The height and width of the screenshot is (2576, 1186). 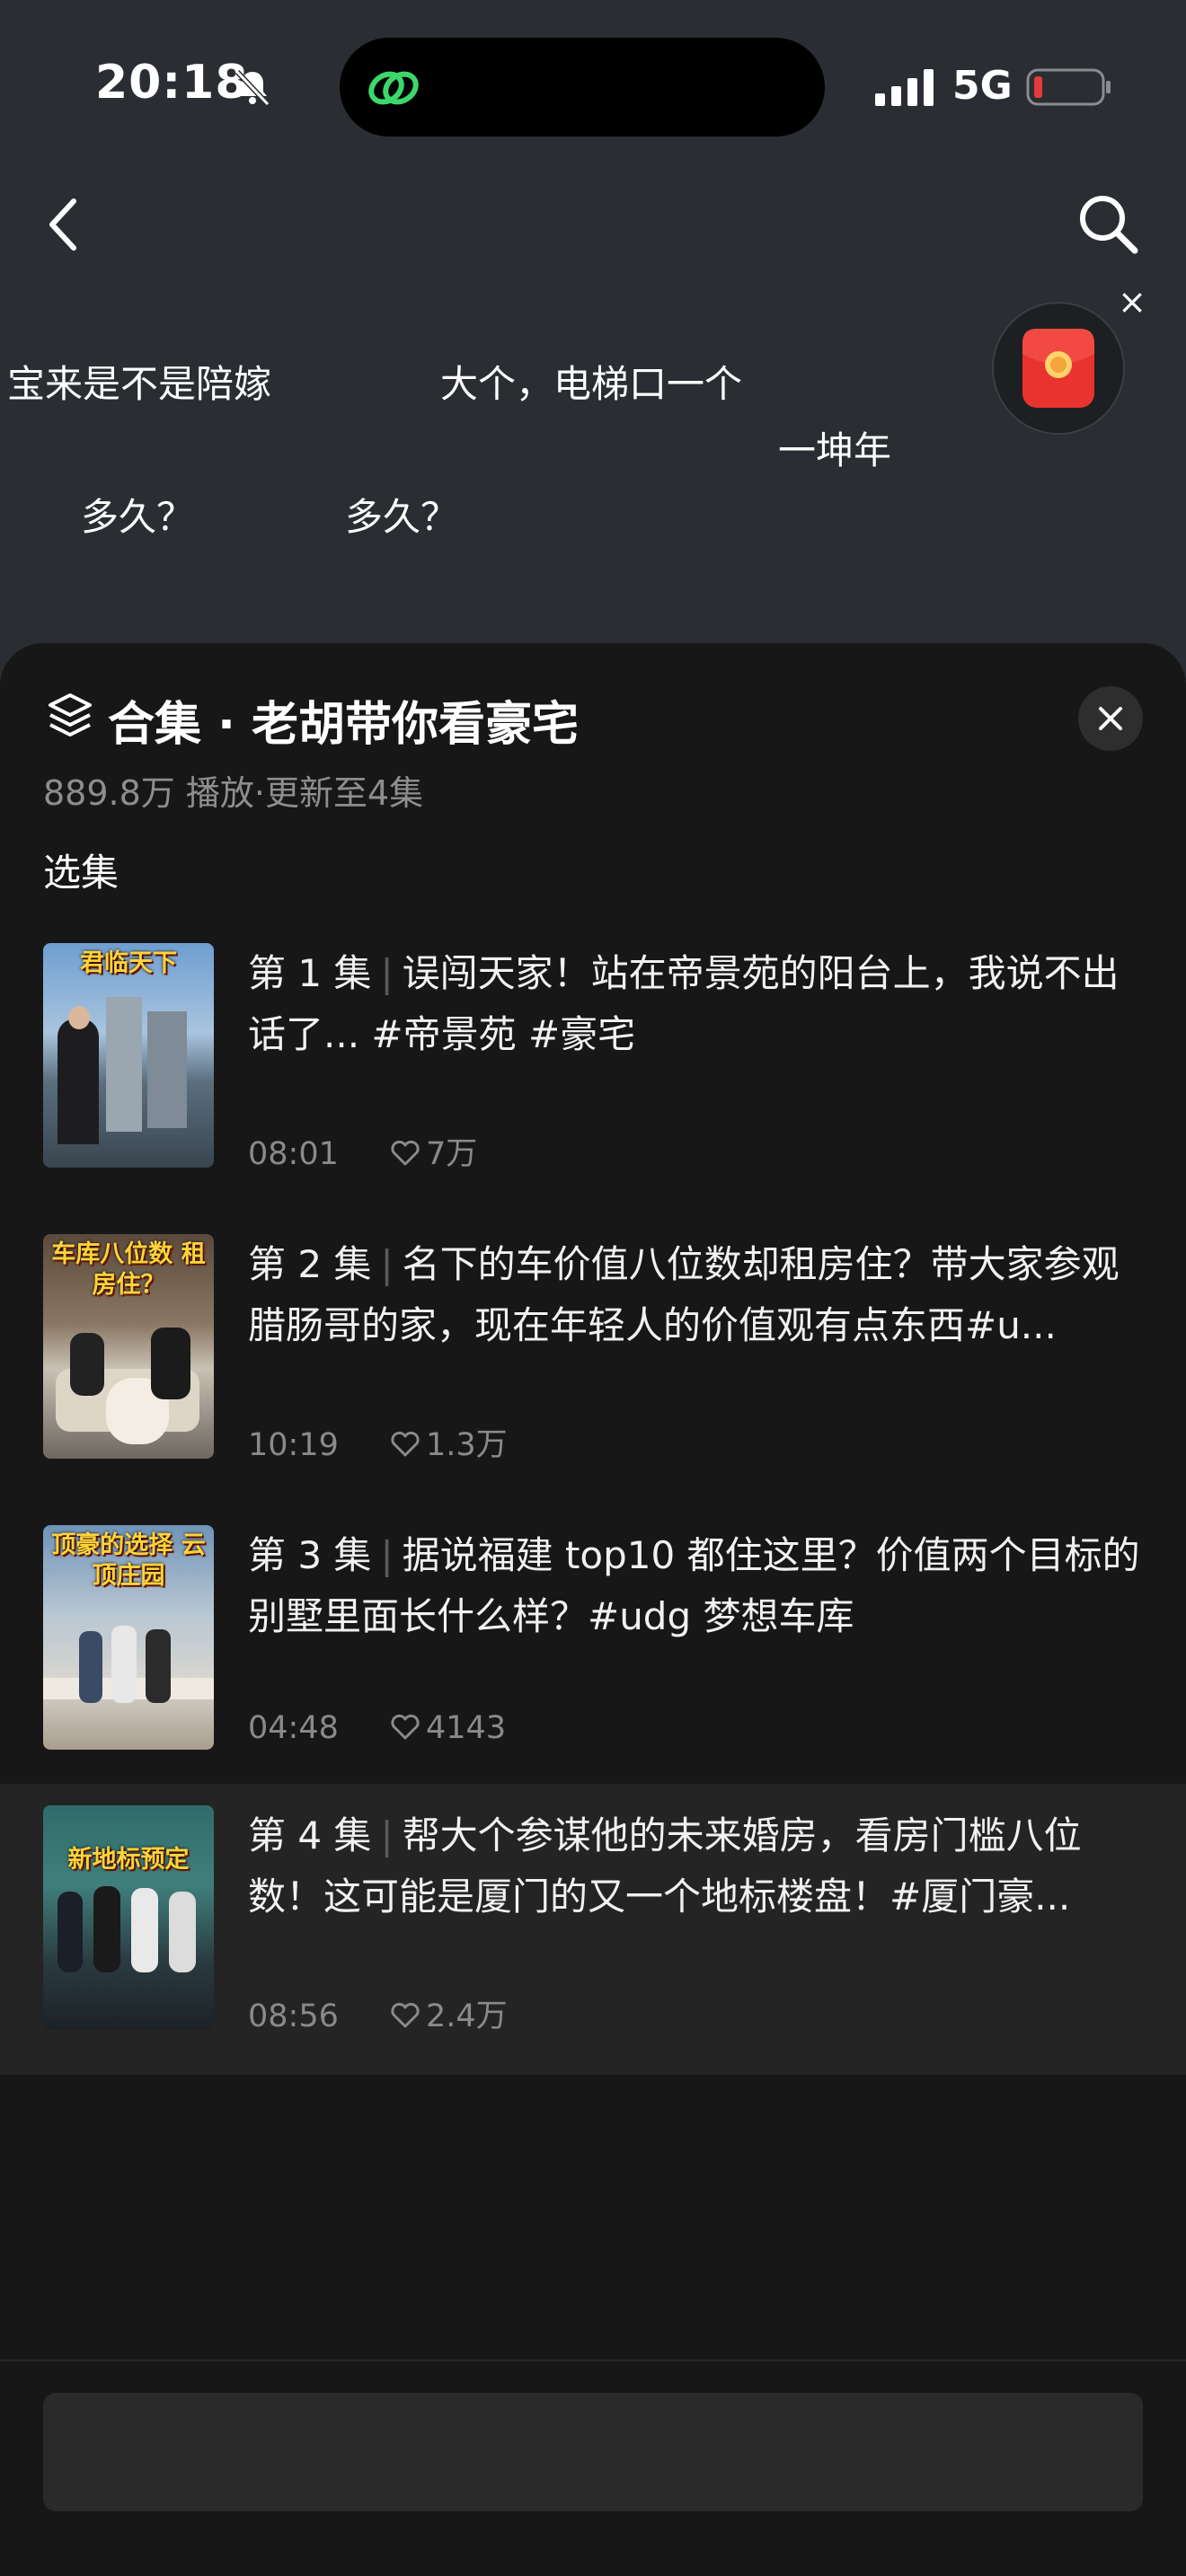 I want to click on sheet-close-button, so click(x=1110, y=718).